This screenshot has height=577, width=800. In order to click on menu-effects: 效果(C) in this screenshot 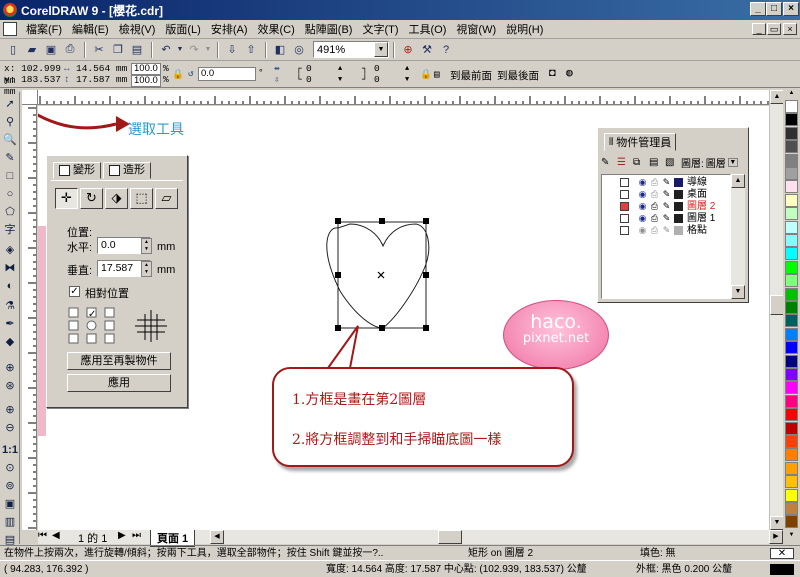, I will do `click(276, 29)`.